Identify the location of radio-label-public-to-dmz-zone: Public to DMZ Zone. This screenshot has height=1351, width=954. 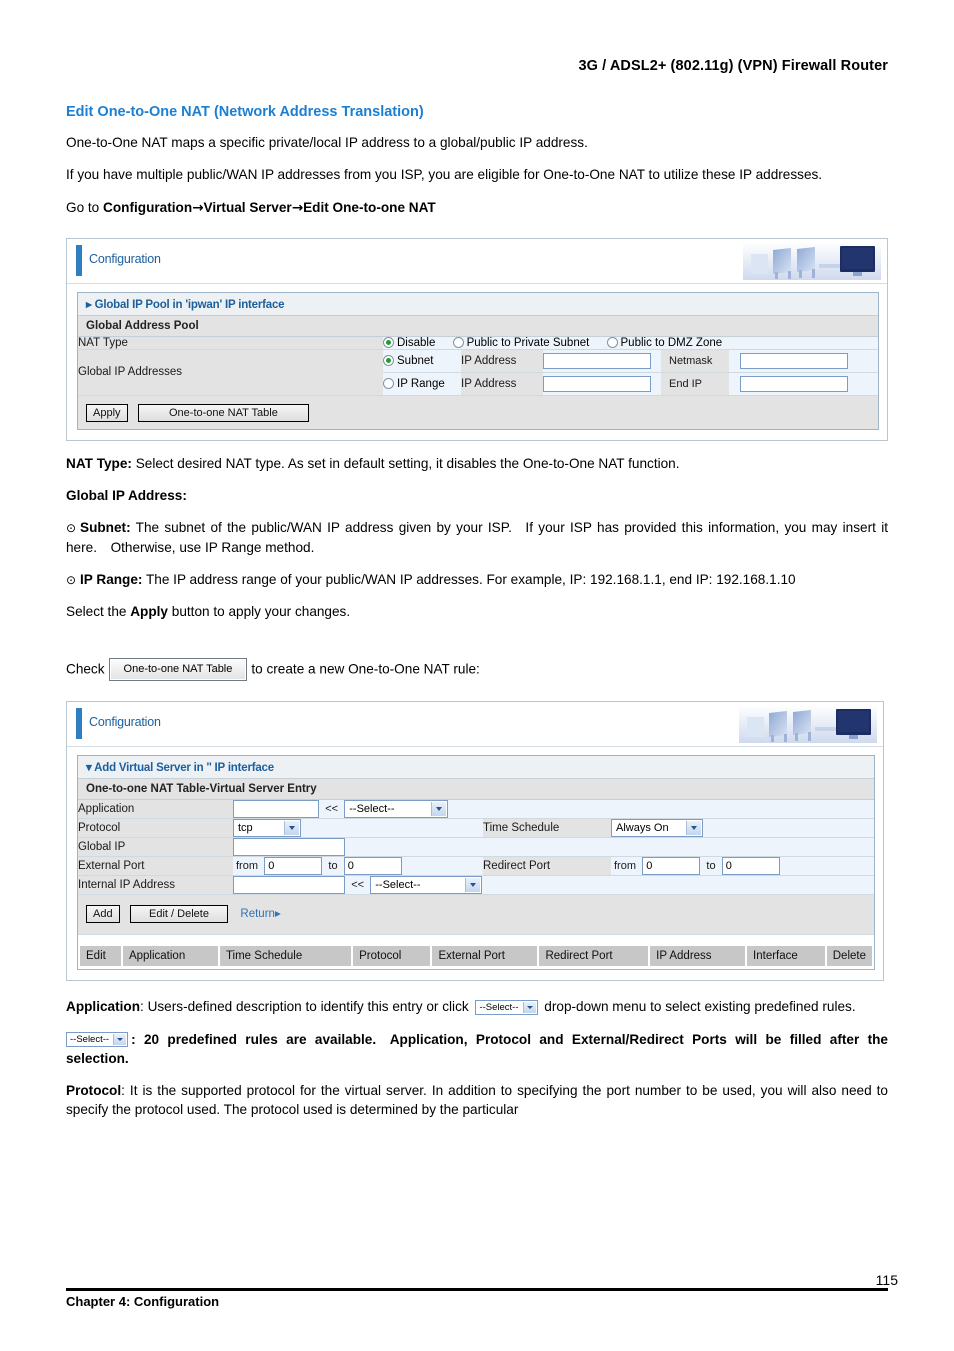
(671, 342).